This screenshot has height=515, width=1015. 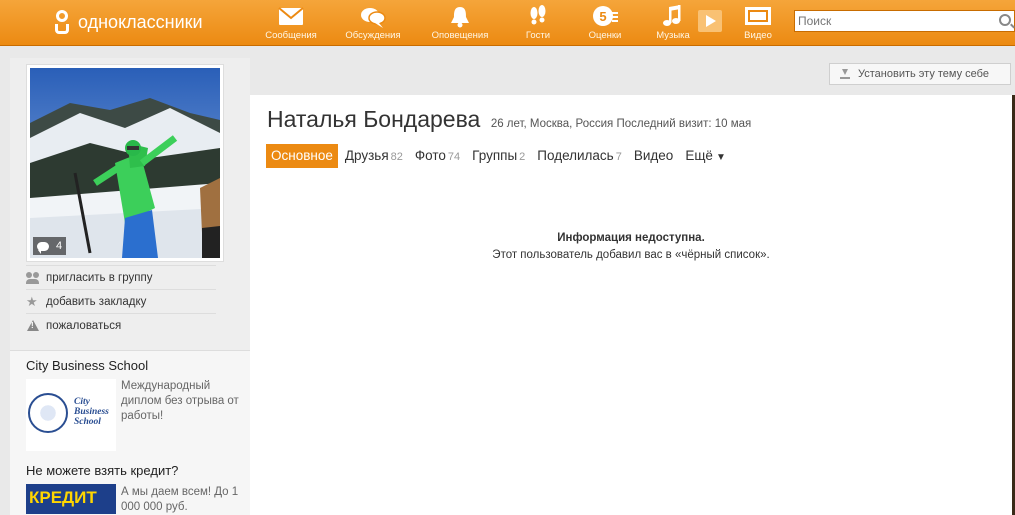 I want to click on nav-ratings: 5 Оценки, so click(x=605, y=23).